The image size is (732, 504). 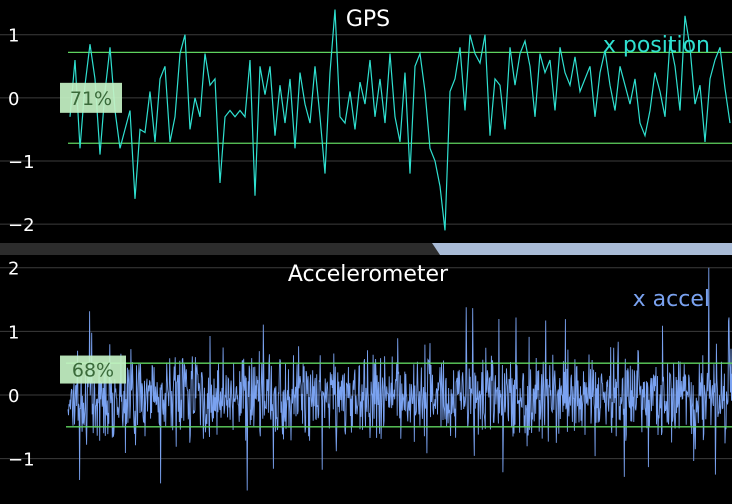 What do you see at coordinates (13, 269) in the screenshot?
I see `y-tick-label: 2` at bounding box center [13, 269].